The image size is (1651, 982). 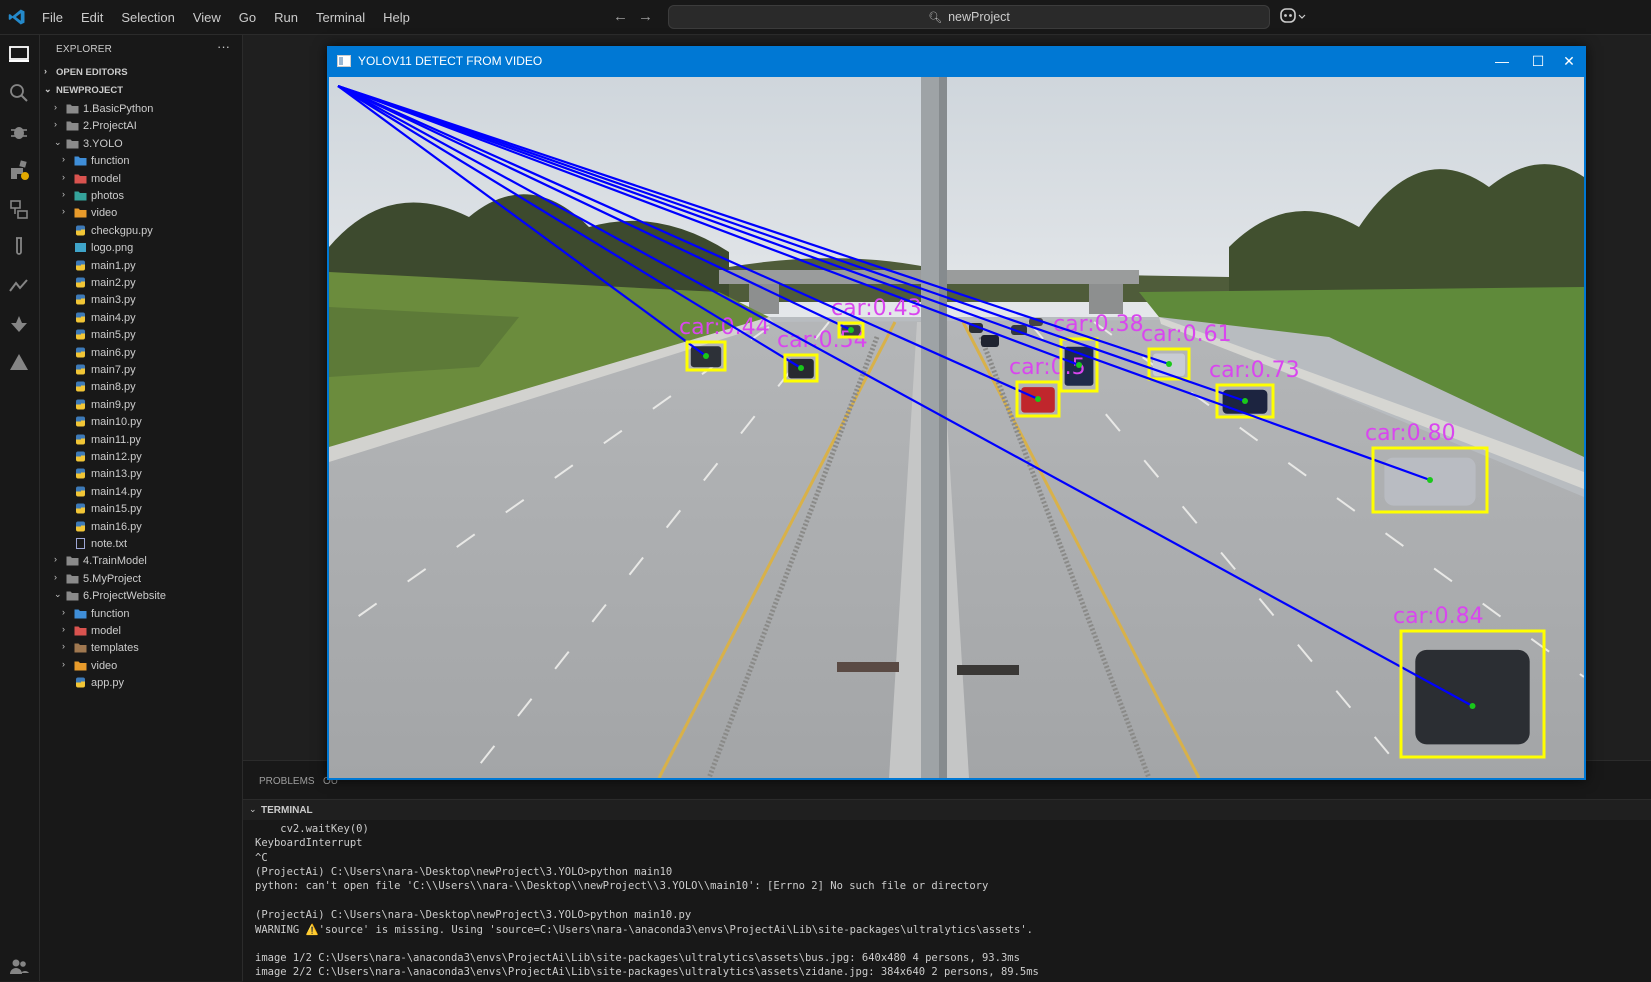 I want to click on testing-icon, so click(x=19, y=247).